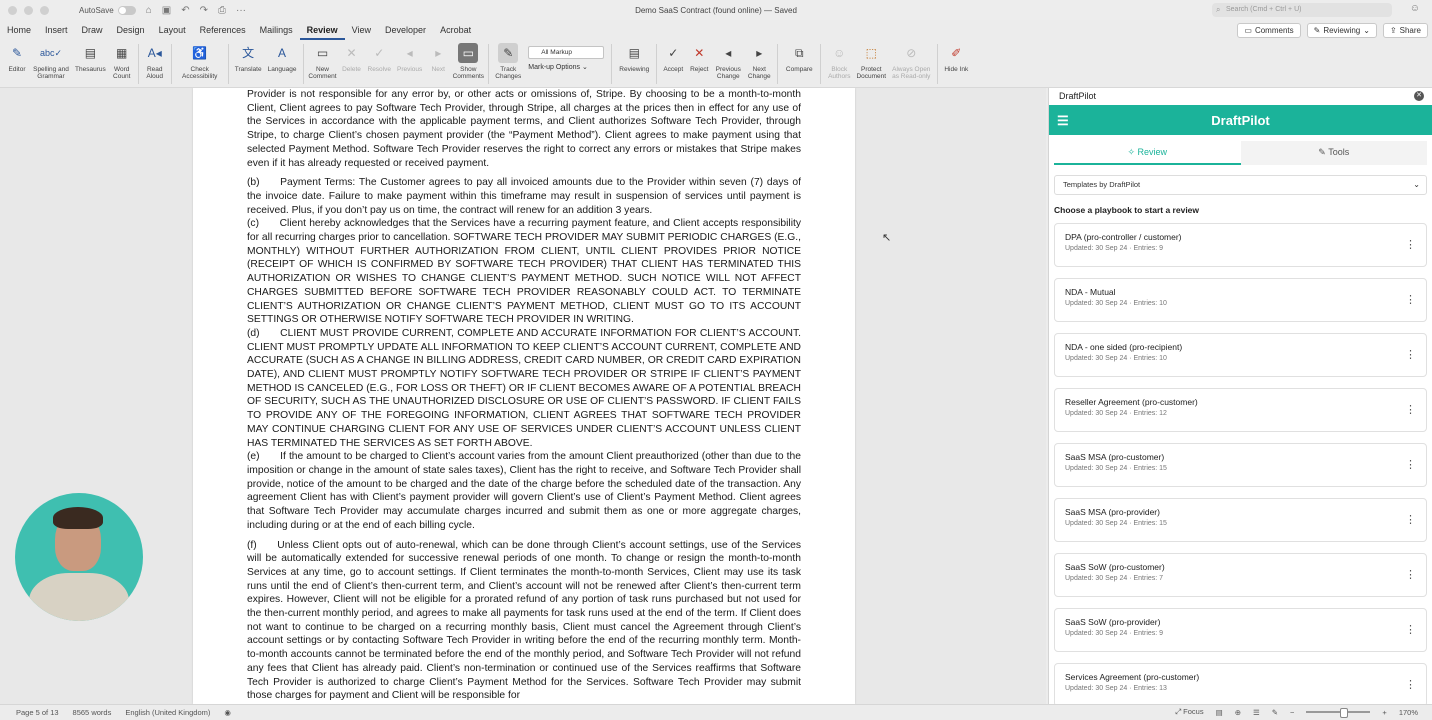  I want to click on tab-review: Review, so click(322, 30).